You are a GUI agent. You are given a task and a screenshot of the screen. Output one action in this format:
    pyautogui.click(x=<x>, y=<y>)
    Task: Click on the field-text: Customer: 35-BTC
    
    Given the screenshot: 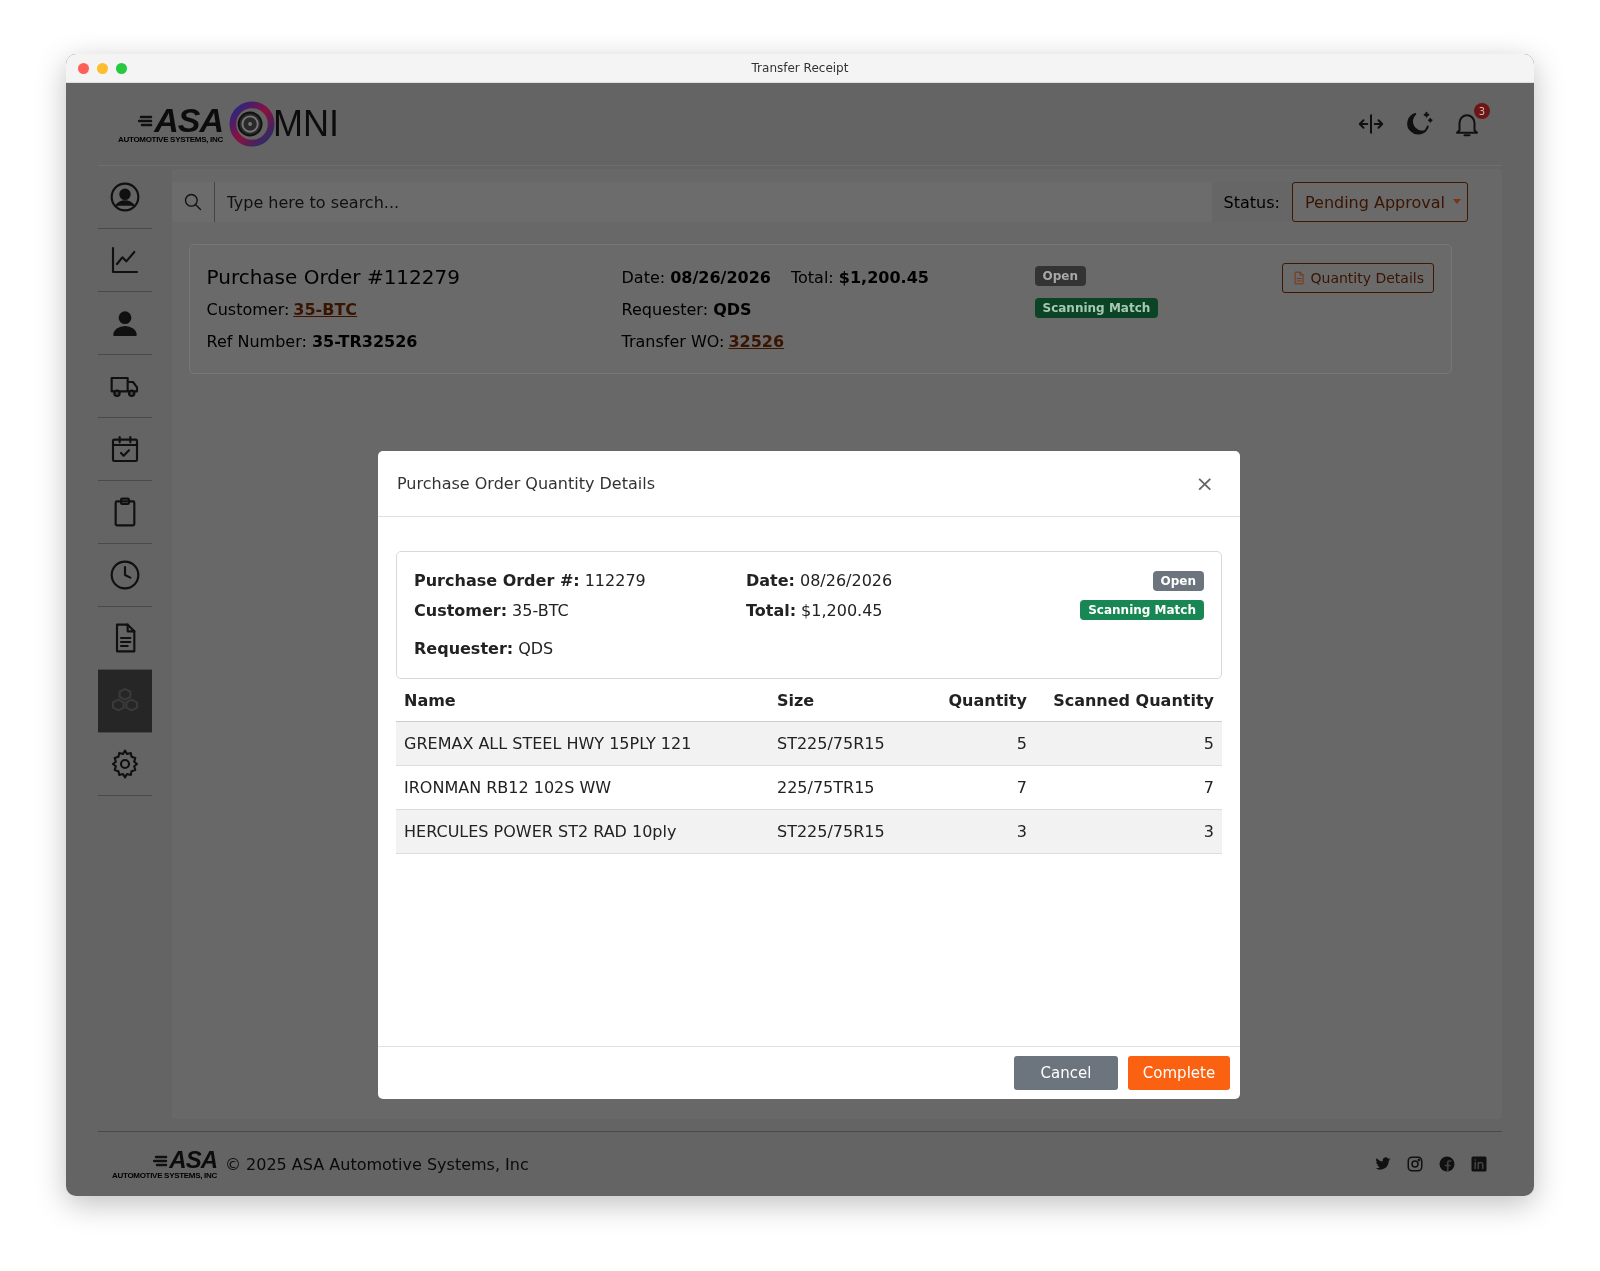 What is the action you would take?
    pyautogui.click(x=492, y=610)
    